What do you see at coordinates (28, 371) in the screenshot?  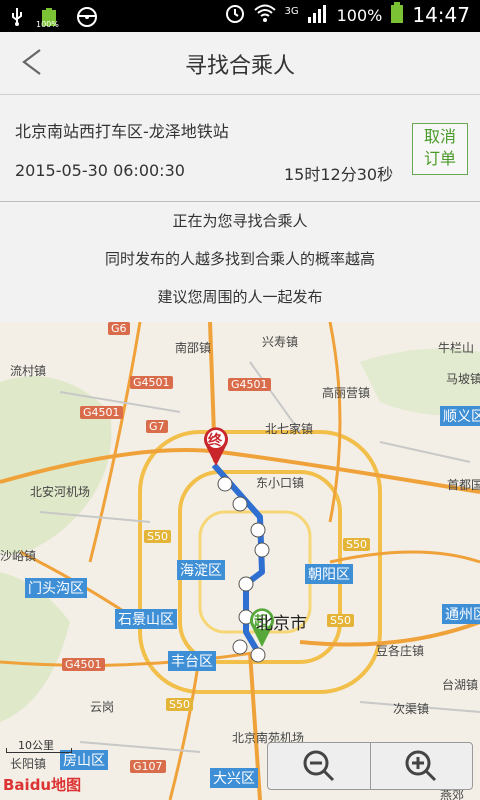 I see `map-place-label: 流村镇` at bounding box center [28, 371].